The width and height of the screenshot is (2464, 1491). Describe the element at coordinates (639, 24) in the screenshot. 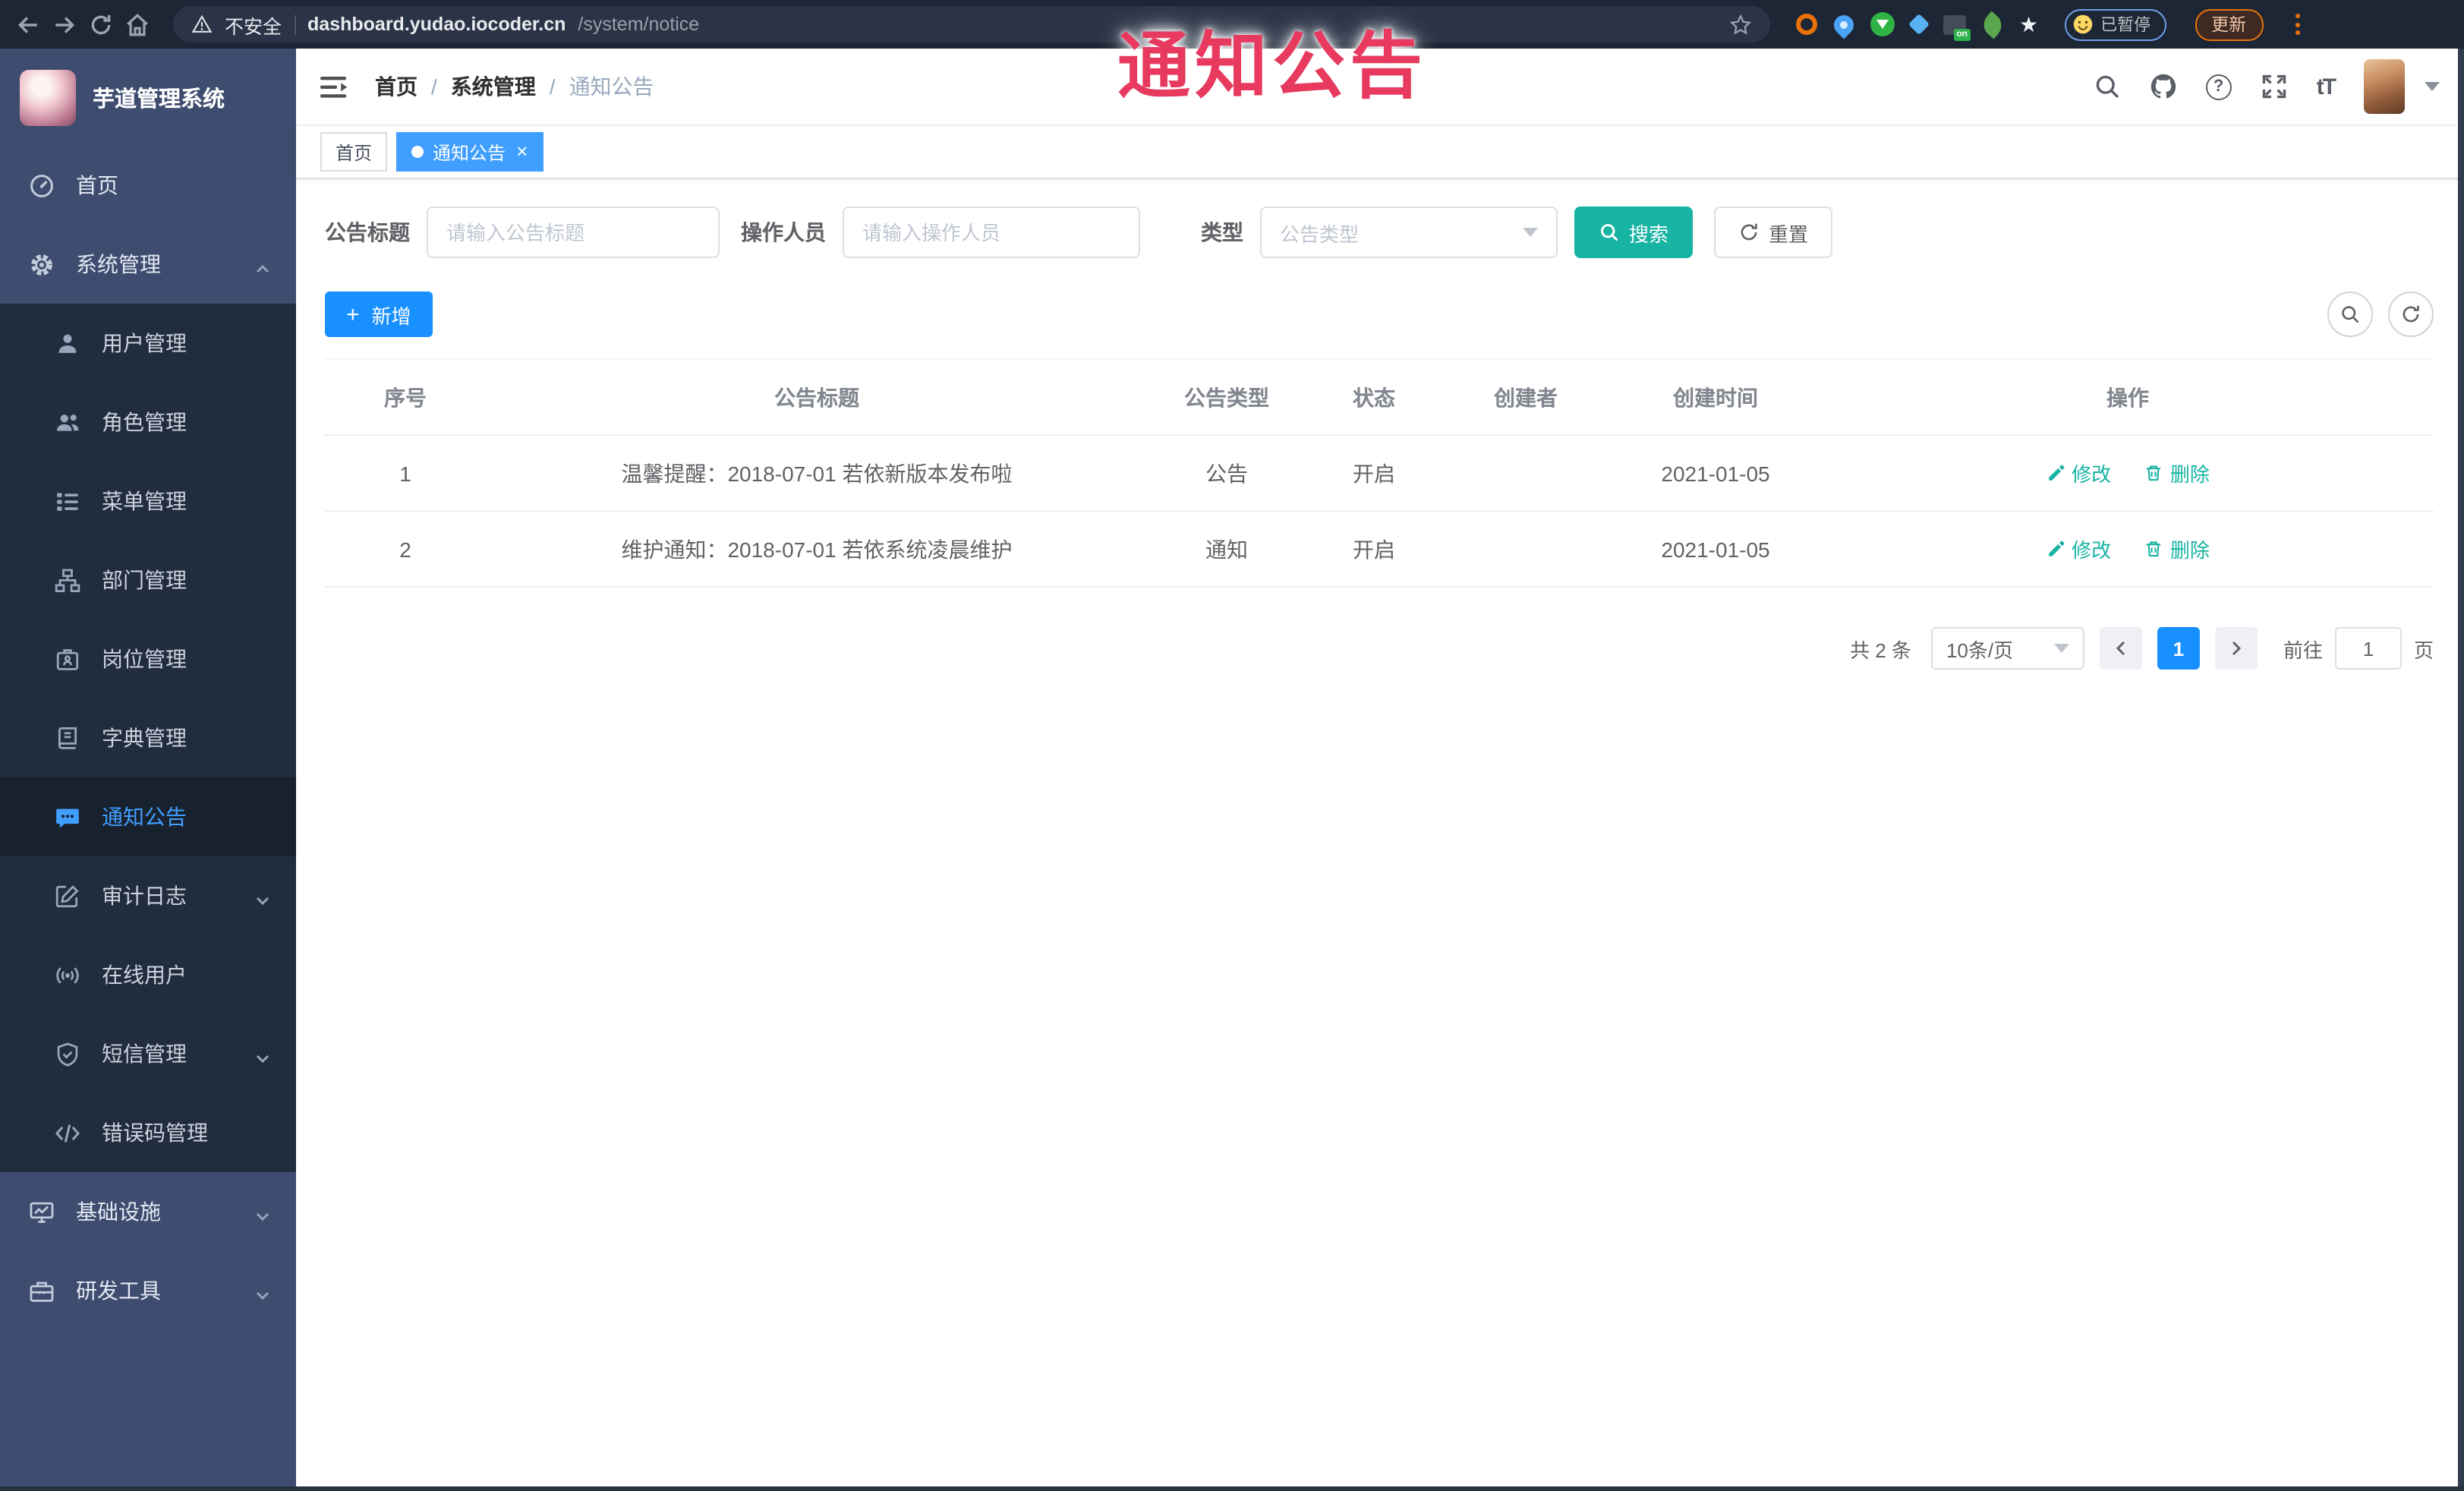

I see `url-path: /system/notice` at that location.